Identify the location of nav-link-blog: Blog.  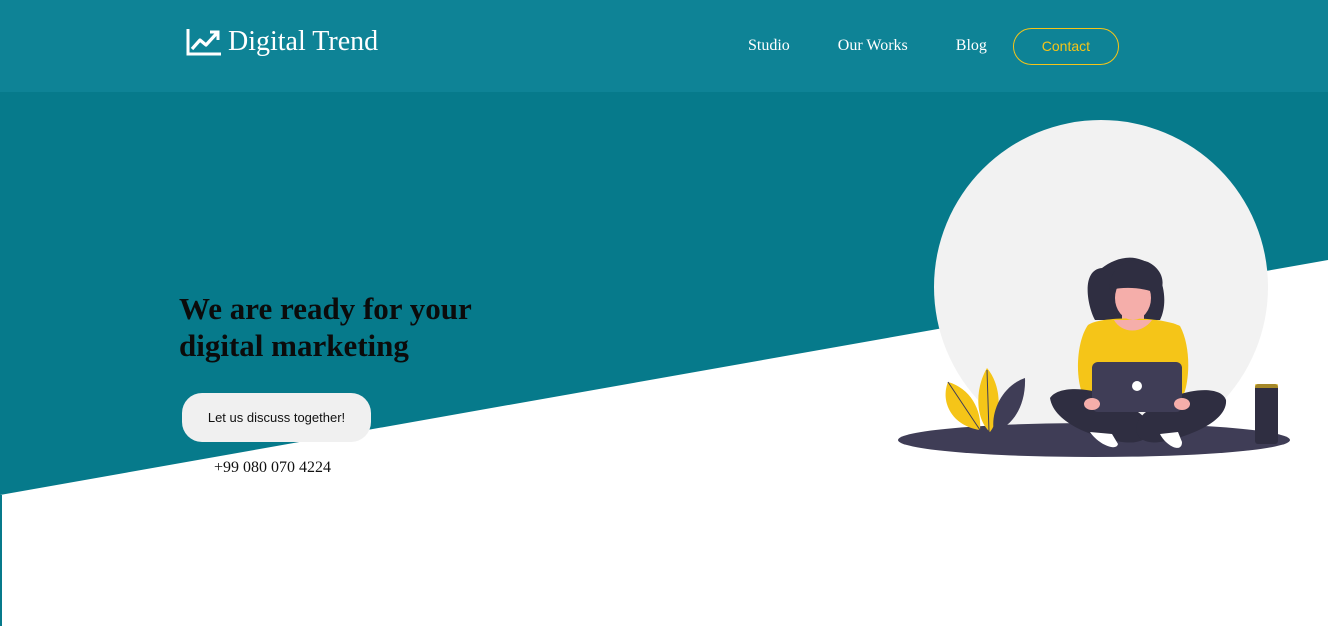
(971, 46).